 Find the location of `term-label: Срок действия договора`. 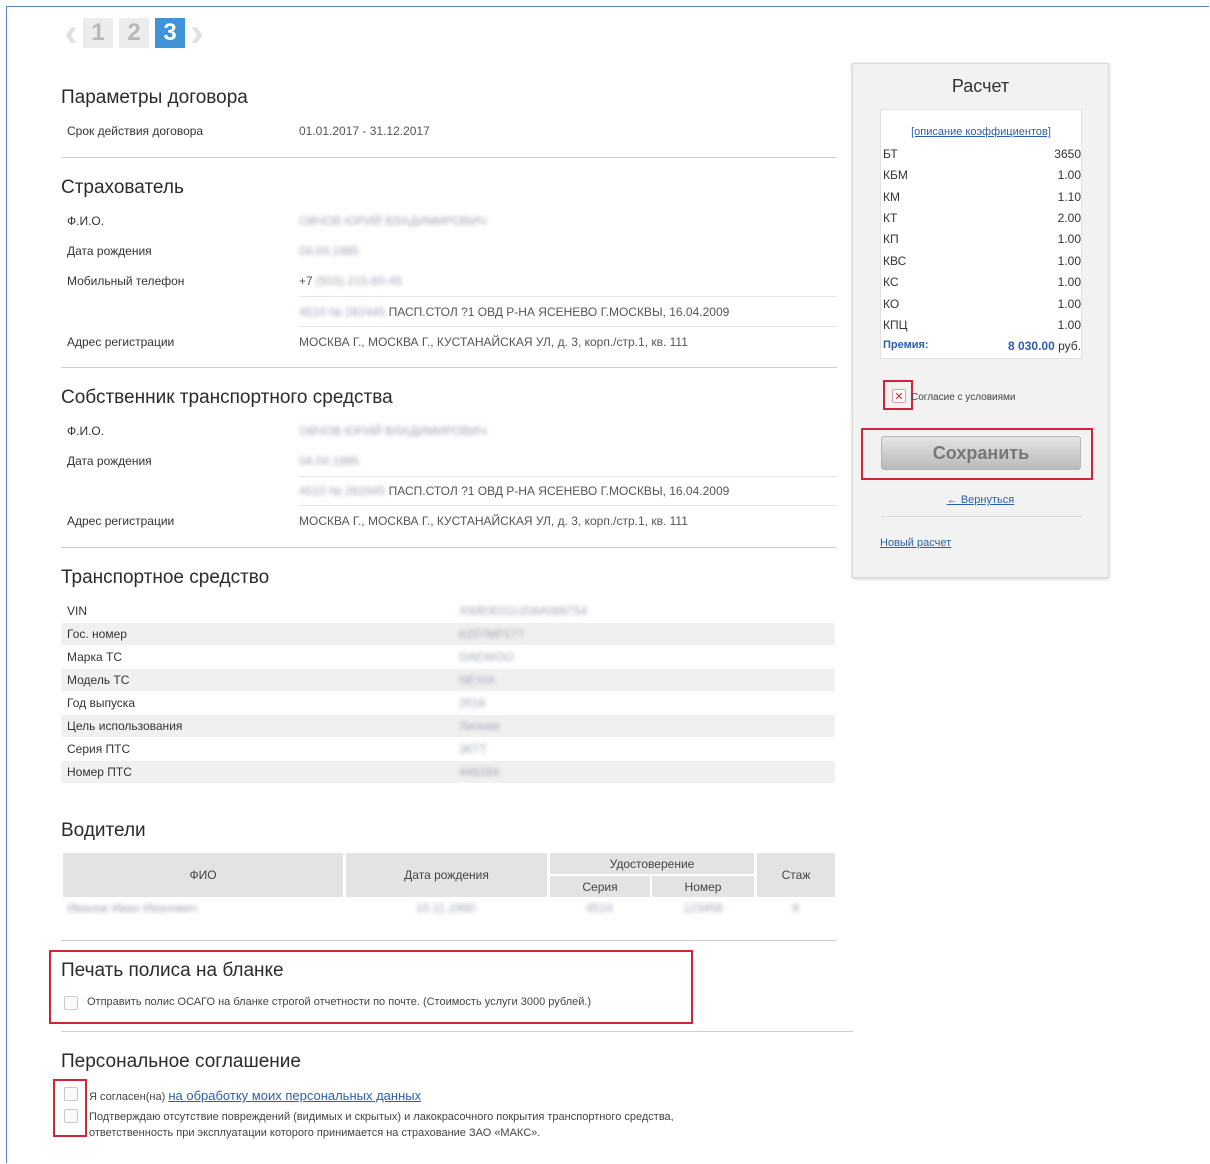

term-label: Срок действия договора is located at coordinates (135, 131).